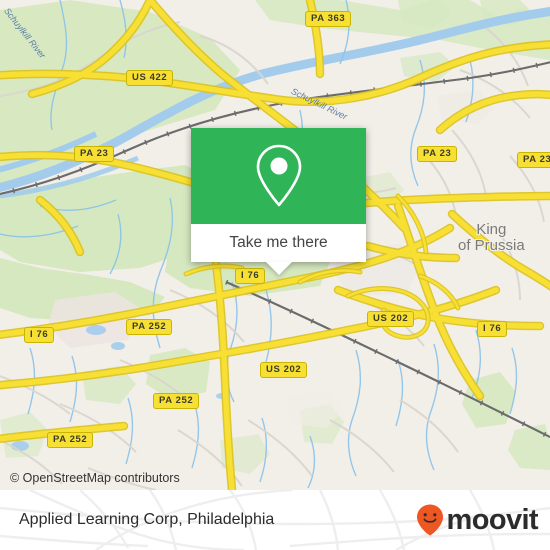 The height and width of the screenshot is (550, 550). I want to click on city-label-king-of-prussia: King of Prussia, so click(491, 238).